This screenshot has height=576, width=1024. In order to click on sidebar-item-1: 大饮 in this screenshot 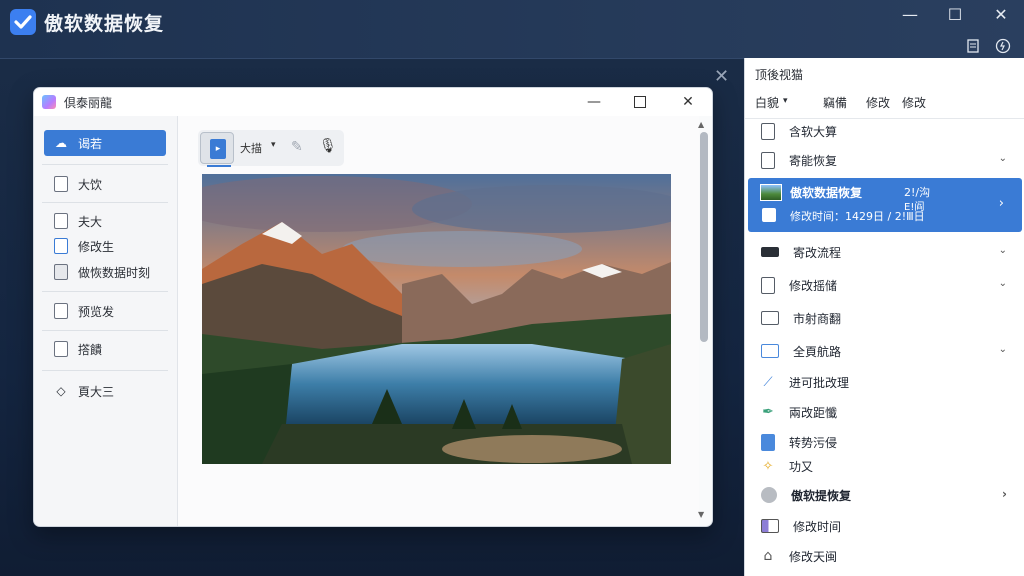, I will do `click(105, 184)`.